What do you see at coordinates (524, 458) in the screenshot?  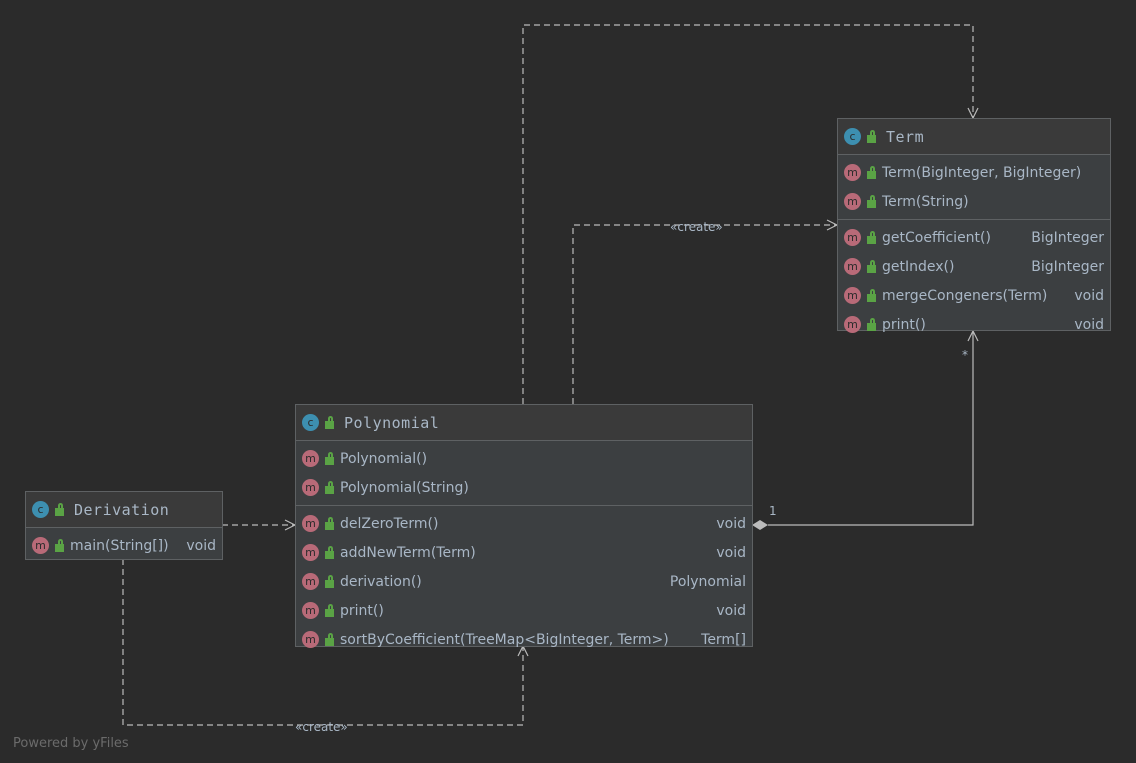 I see `member-row: m Polynomial()` at bounding box center [524, 458].